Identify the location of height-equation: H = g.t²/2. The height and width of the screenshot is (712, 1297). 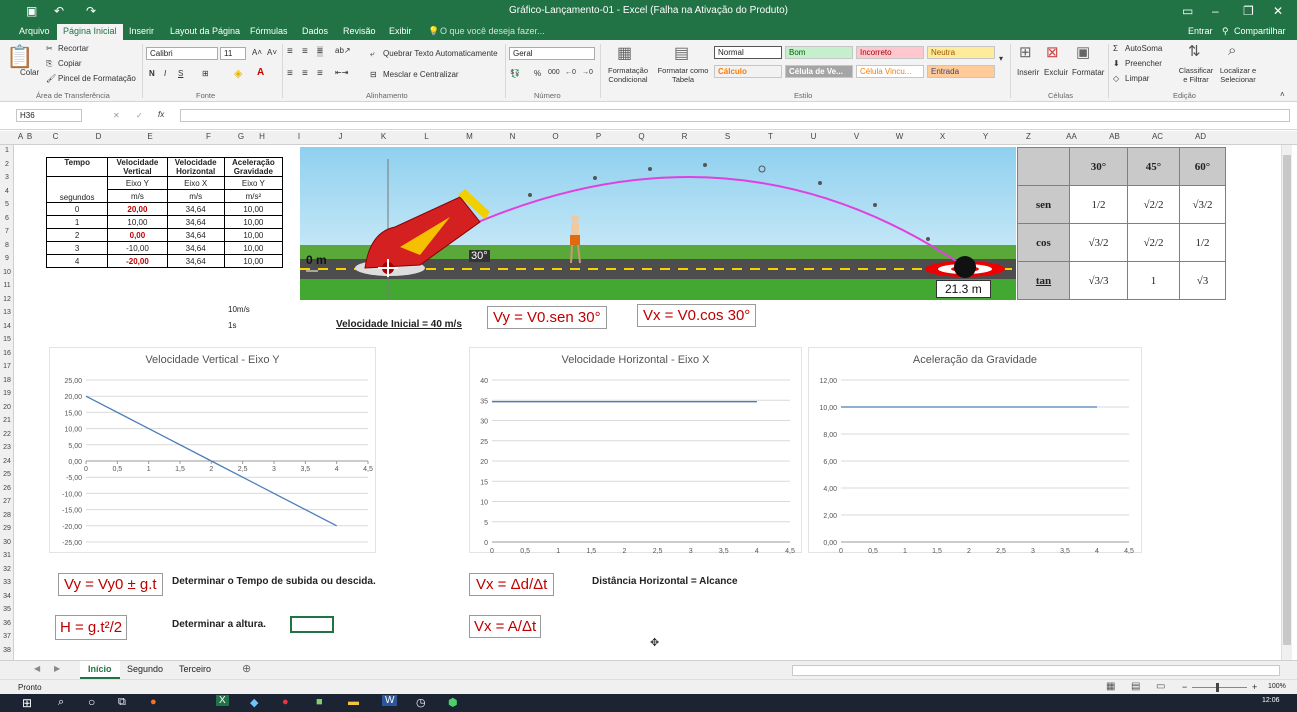
(91, 627).